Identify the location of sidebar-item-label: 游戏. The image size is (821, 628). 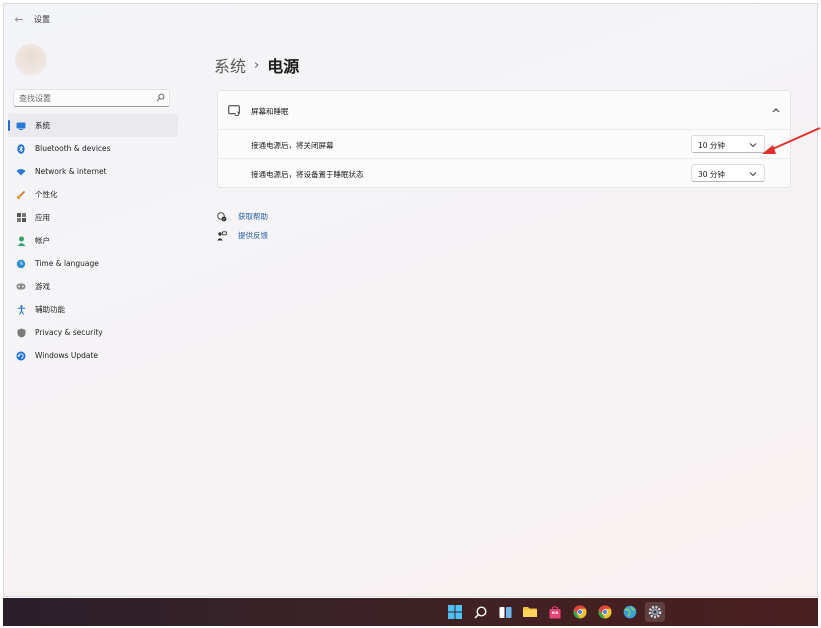
(42, 286).